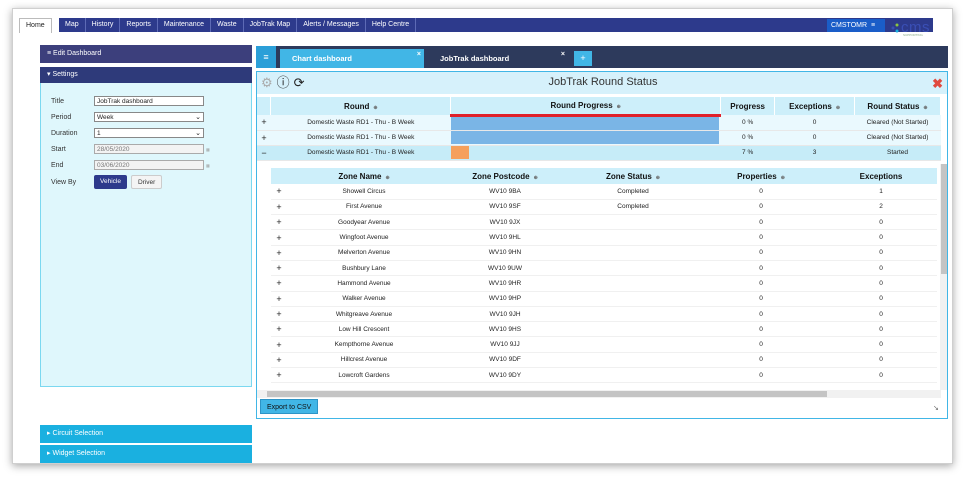 This screenshot has width=974, height=477. I want to click on circuit-selection-header: ▸ Circuit Selection, so click(146, 434).